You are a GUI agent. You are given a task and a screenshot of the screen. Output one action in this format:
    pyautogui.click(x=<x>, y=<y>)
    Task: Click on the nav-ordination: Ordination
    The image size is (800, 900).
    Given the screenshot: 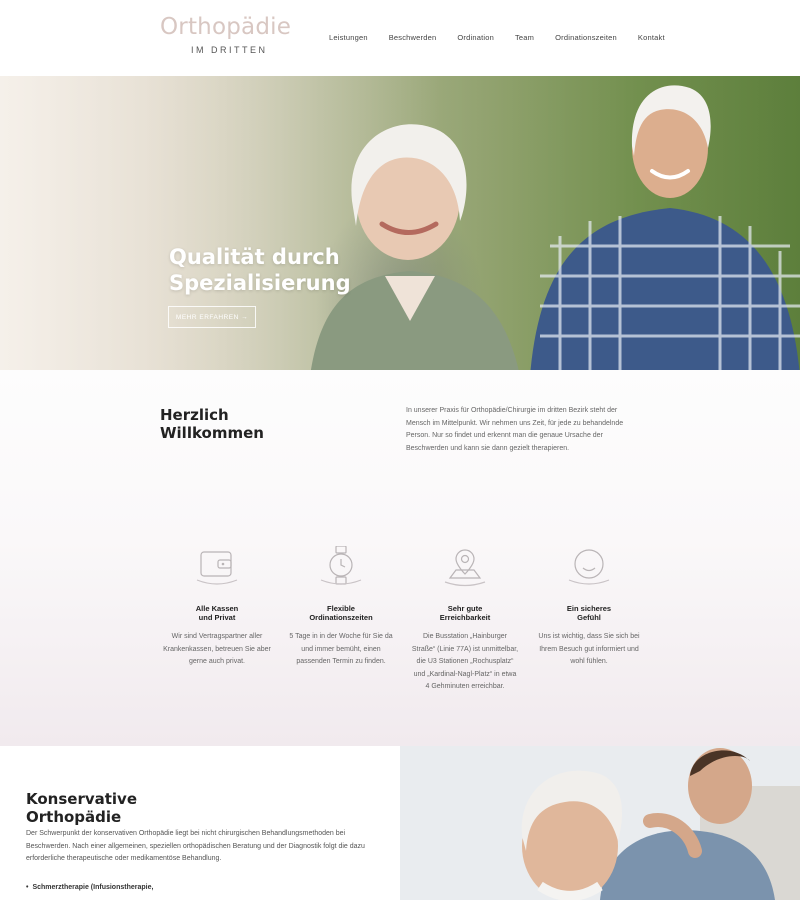 What is the action you would take?
    pyautogui.click(x=475, y=37)
    